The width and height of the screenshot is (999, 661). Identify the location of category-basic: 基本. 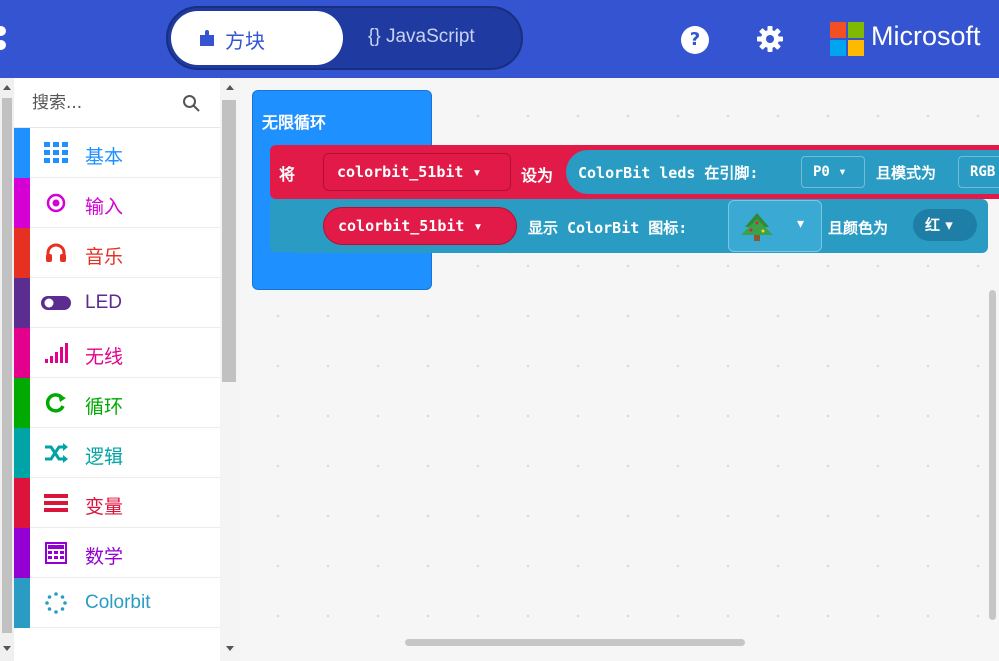
(117, 153).